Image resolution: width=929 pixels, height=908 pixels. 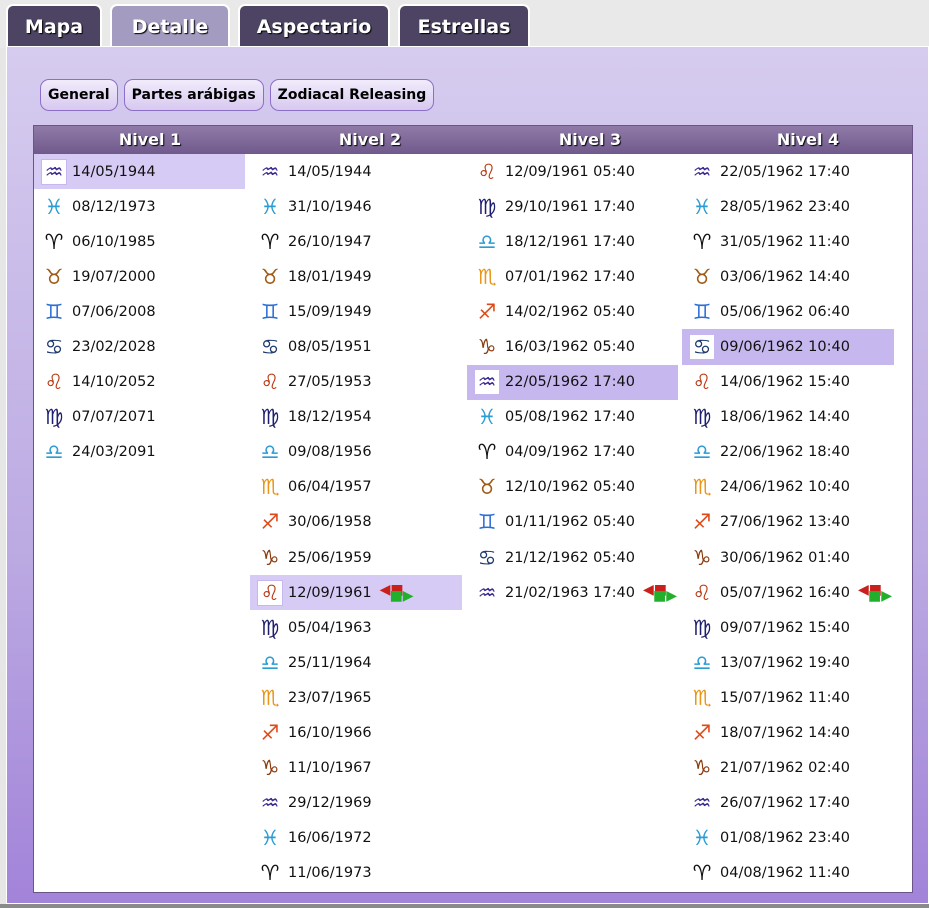 What do you see at coordinates (356, 593) in the screenshot?
I see `list-item: ♌ 12/09/1961 ◀■ ■▶` at bounding box center [356, 593].